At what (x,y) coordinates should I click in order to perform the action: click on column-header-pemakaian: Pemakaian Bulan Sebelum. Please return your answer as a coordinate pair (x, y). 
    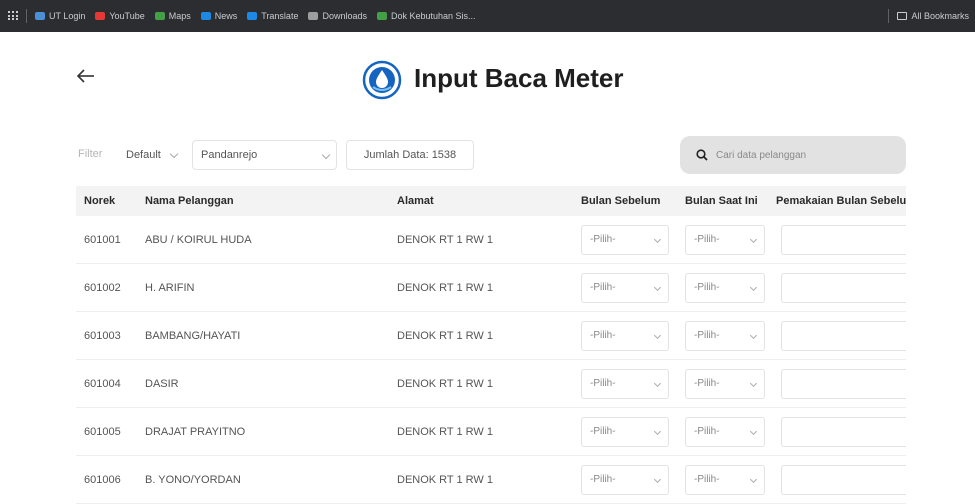
    Looking at the image, I should click on (841, 201).